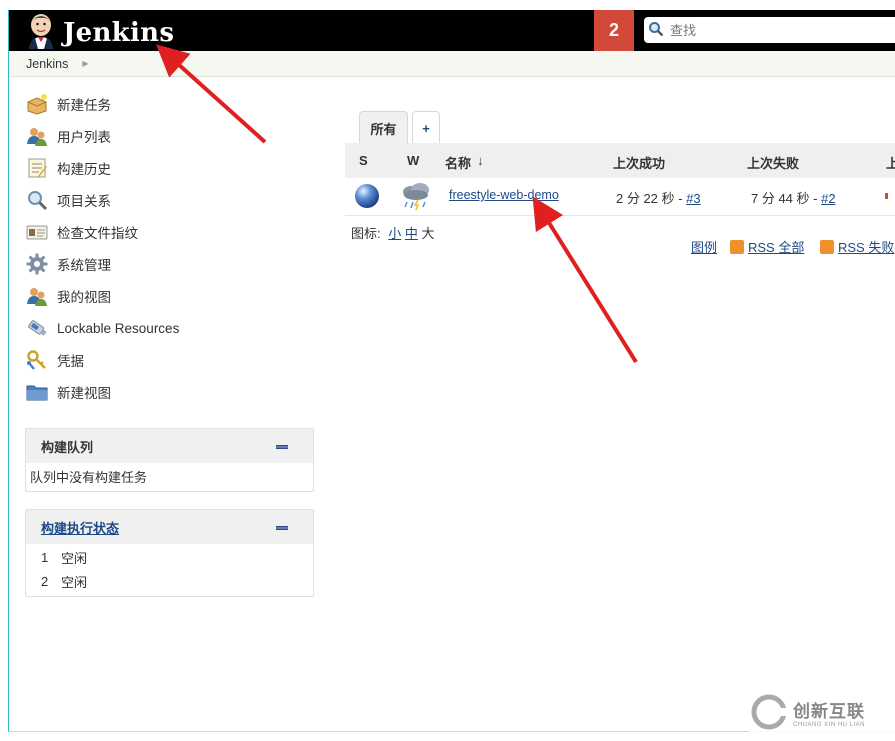 Image resolution: width=895 pixels, height=741 pixels. What do you see at coordinates (769, 712) in the screenshot?
I see `watermark-logo-icon` at bounding box center [769, 712].